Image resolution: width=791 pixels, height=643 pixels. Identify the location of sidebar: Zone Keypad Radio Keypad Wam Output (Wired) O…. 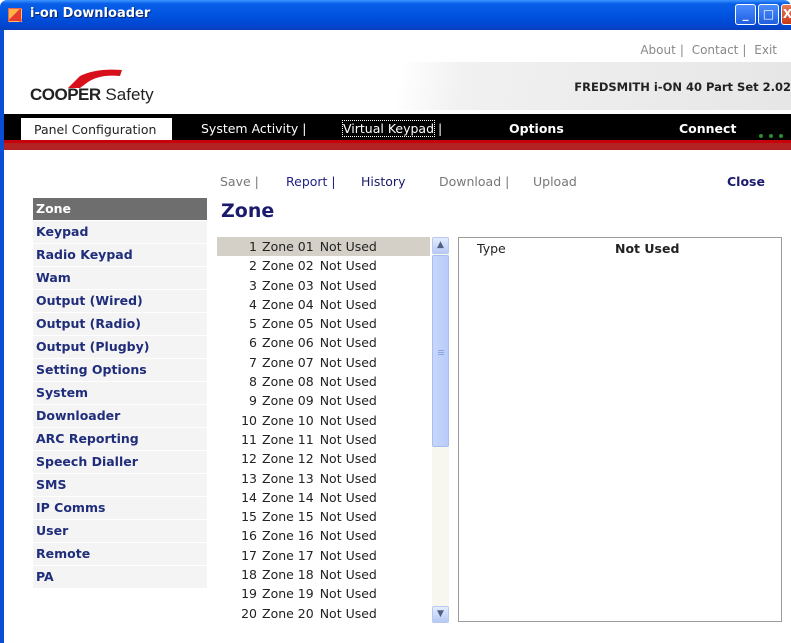
(120, 393).